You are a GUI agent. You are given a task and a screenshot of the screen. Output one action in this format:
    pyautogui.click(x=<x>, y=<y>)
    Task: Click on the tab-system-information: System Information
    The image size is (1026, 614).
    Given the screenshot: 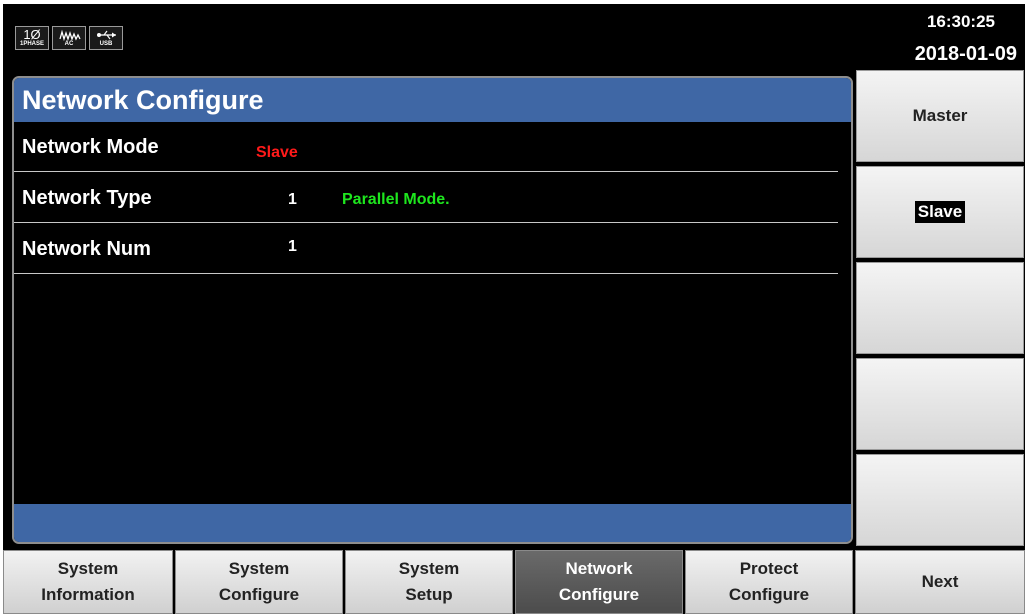 What is the action you would take?
    pyautogui.click(x=88, y=582)
    